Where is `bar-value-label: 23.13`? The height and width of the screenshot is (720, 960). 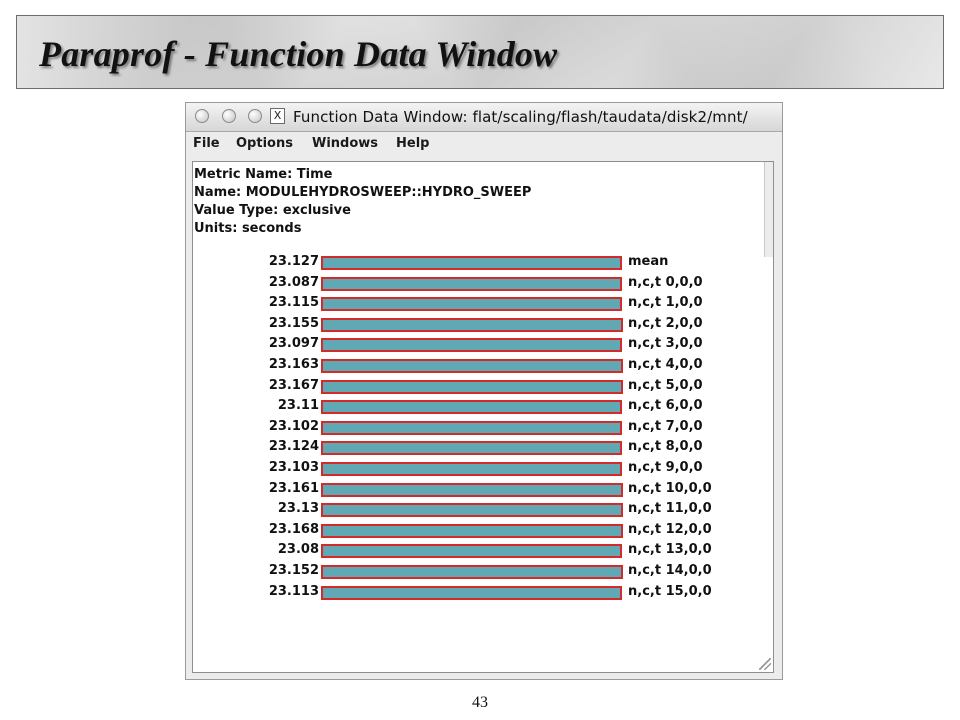 bar-value-label: 23.13 is located at coordinates (298, 509).